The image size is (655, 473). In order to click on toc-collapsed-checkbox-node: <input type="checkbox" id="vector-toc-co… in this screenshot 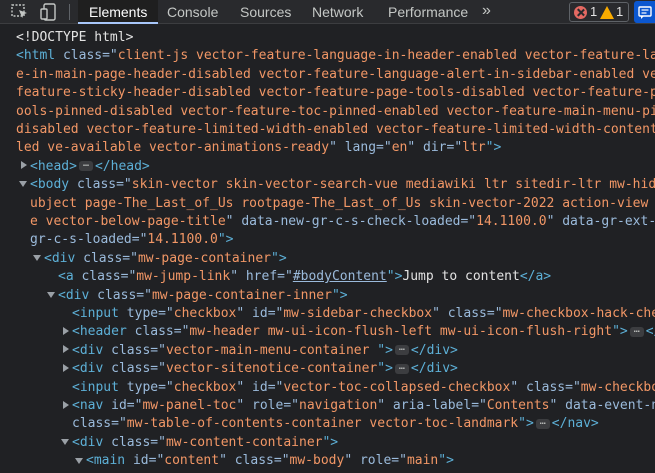, I will do `click(363, 388)`.